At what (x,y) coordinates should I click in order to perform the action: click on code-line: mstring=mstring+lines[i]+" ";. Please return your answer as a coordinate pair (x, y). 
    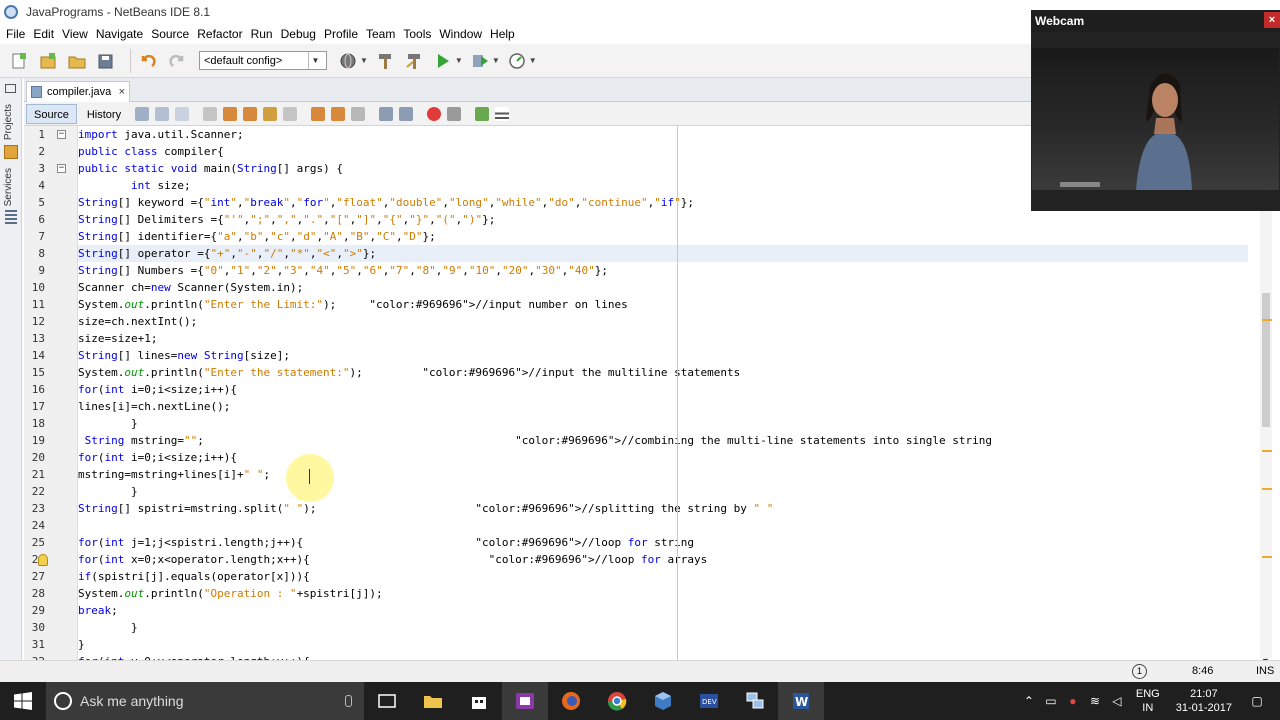
    Looking at the image, I should click on (174, 474).